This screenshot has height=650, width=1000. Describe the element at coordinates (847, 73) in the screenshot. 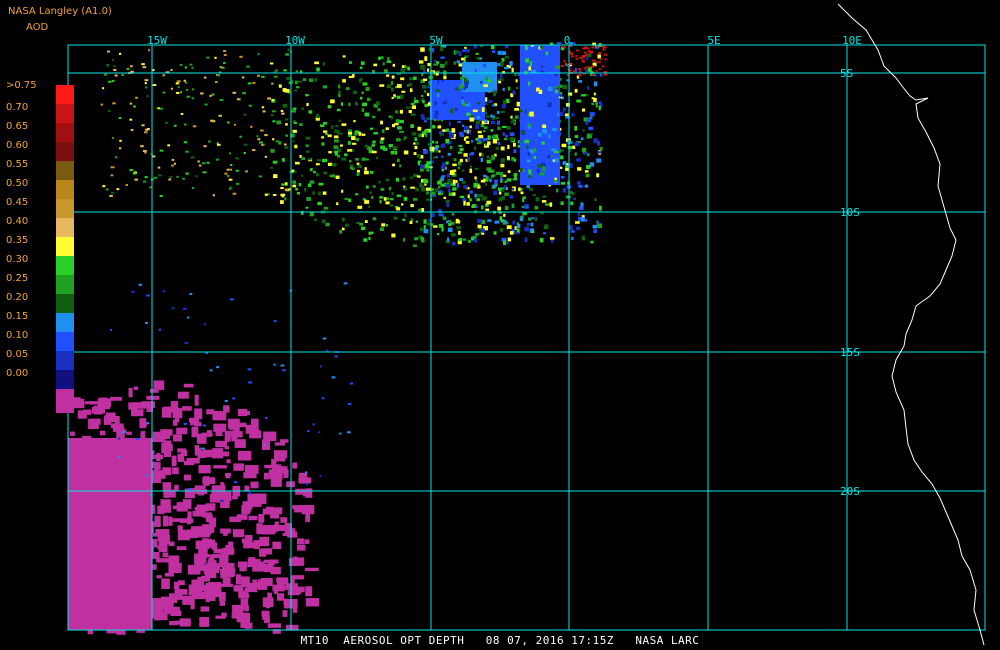

I see `lat-label-5s: 5S` at that location.